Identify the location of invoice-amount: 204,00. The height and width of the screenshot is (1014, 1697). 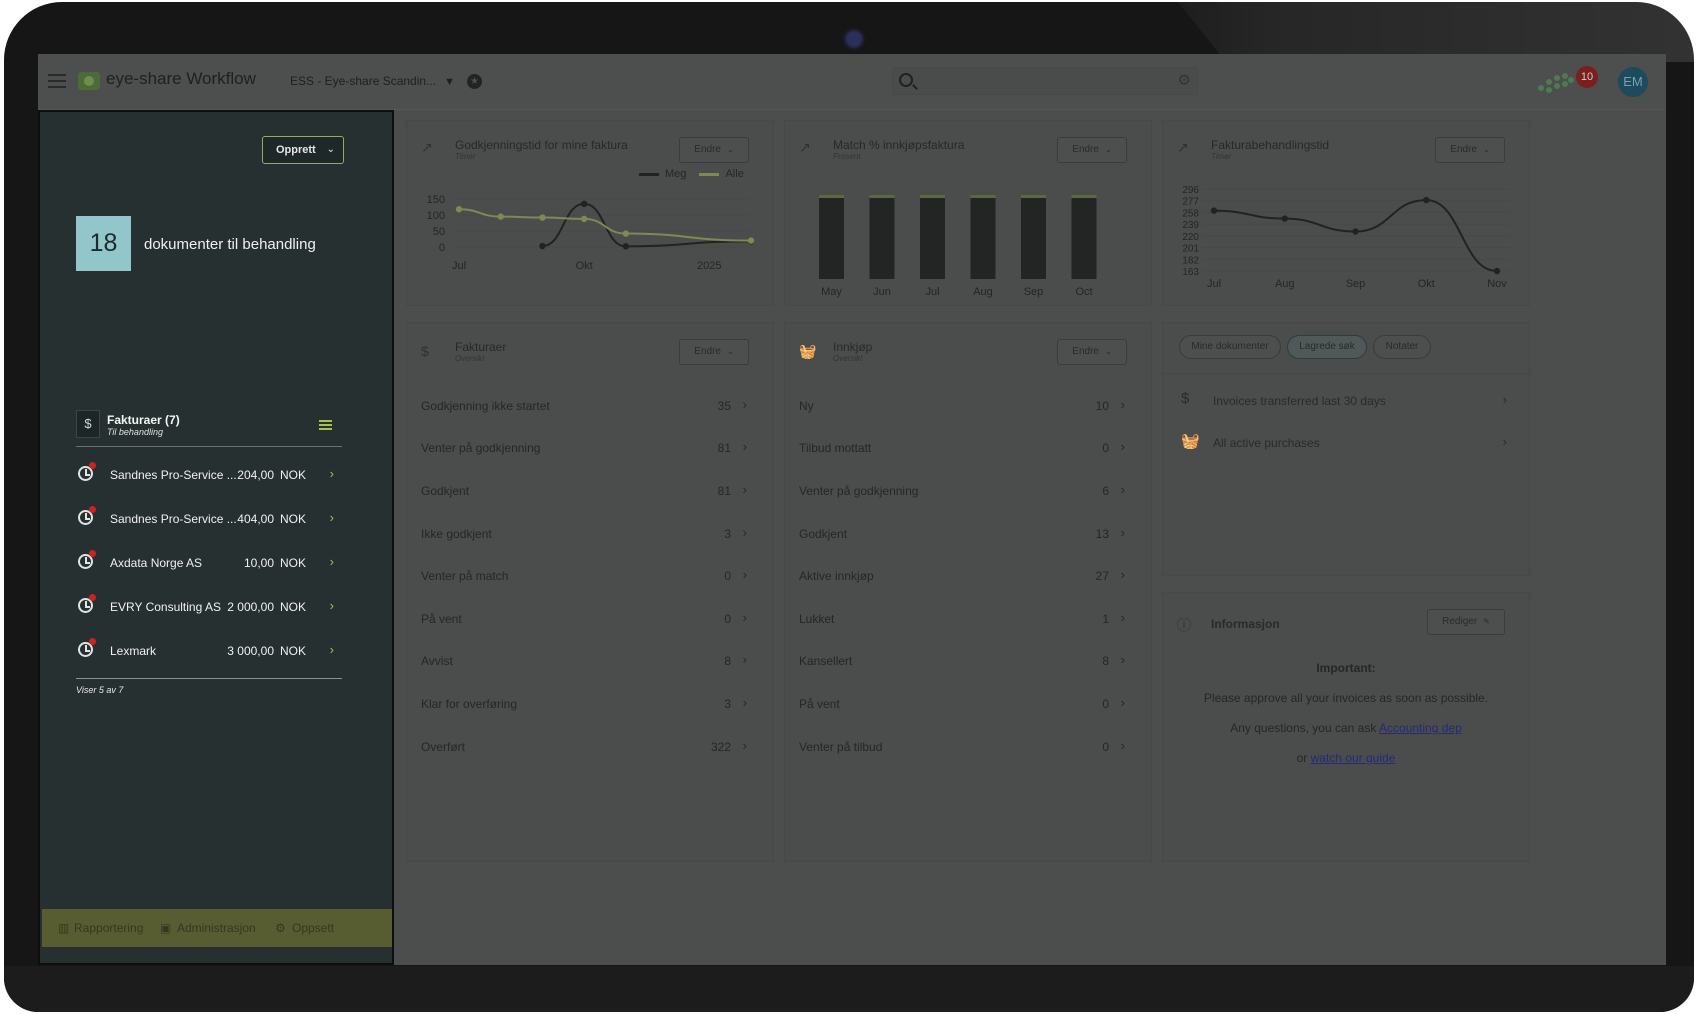
(255, 475).